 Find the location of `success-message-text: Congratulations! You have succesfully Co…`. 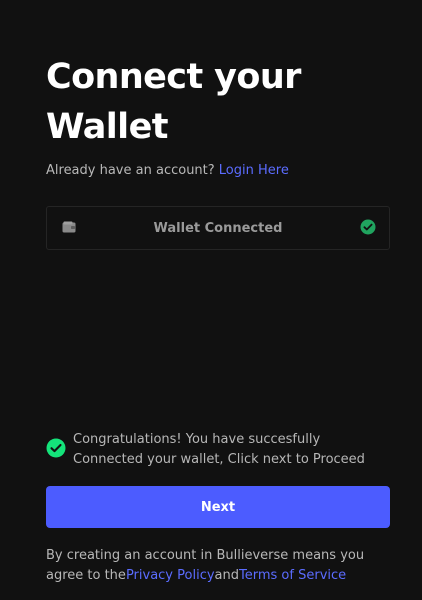

success-message-text: Congratulations! You have succesfully Co… is located at coordinates (219, 449).